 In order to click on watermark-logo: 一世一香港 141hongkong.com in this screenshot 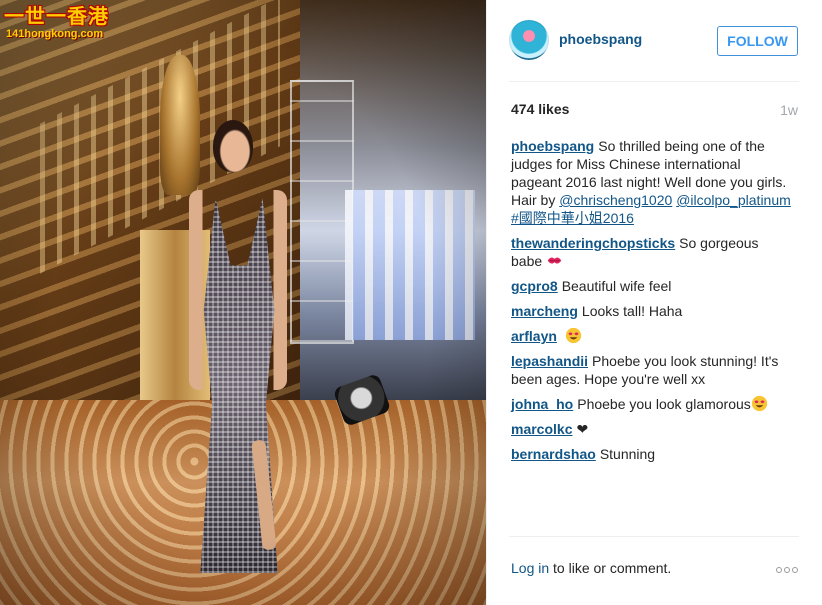, I will do `click(56, 22)`.